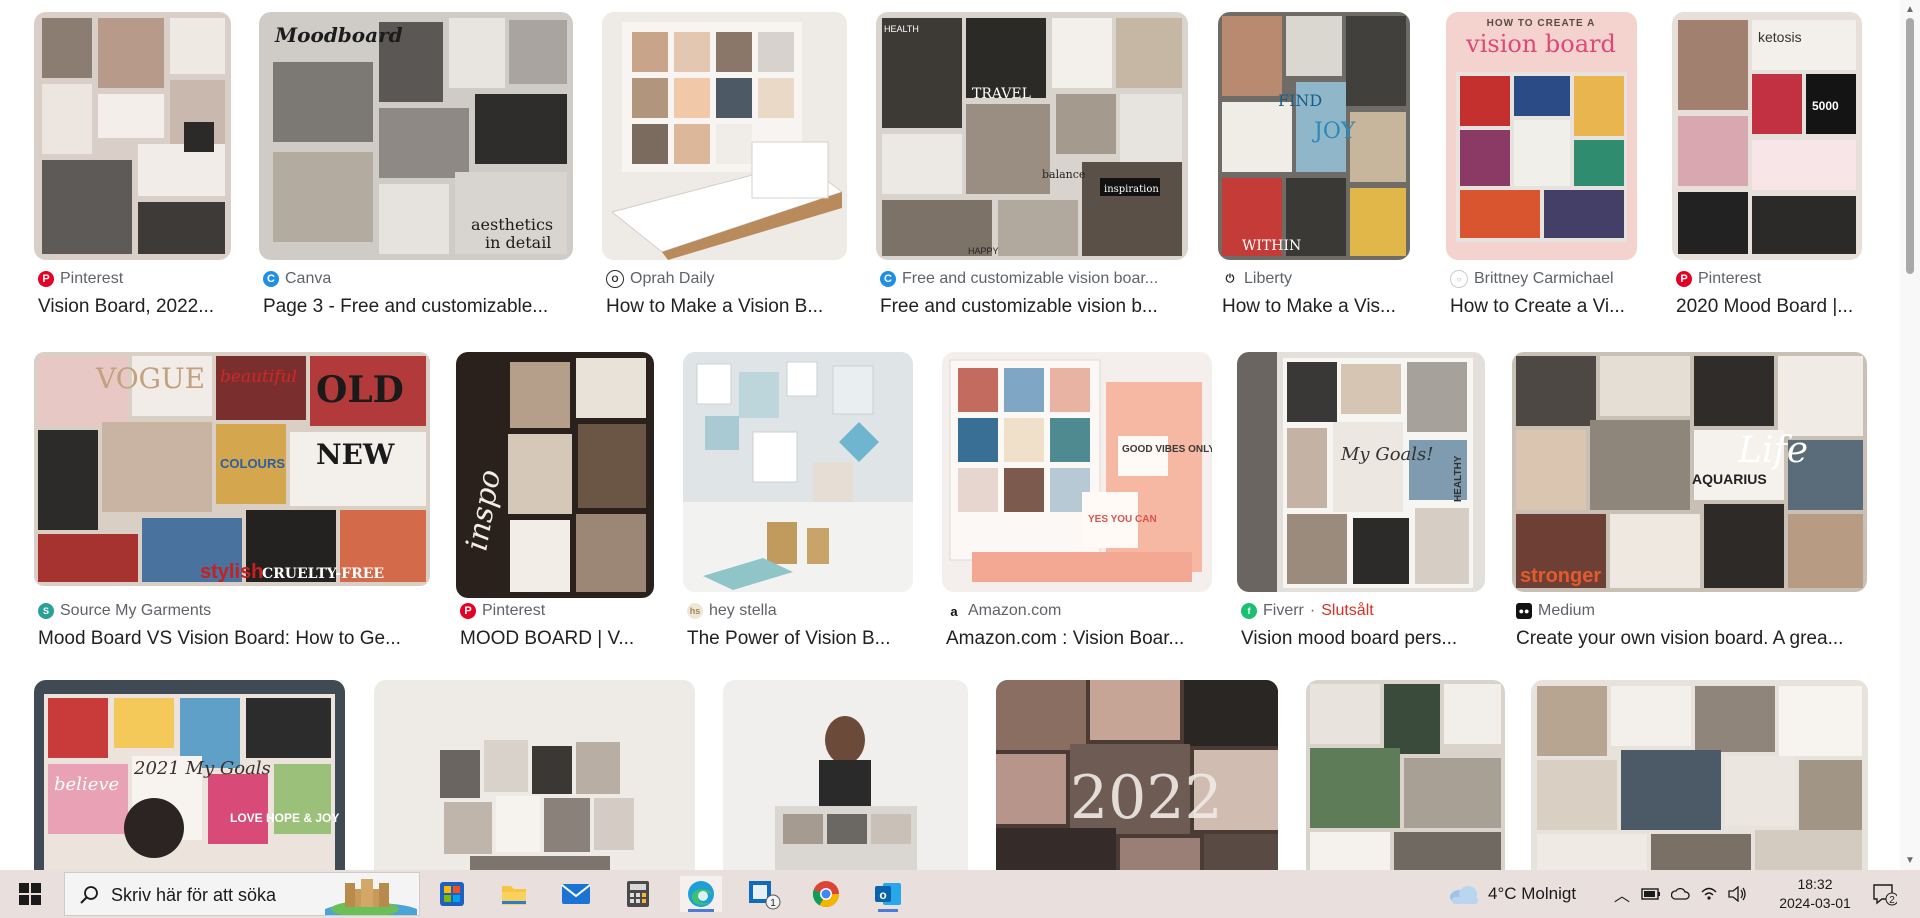 The width and height of the screenshot is (1920, 918). I want to click on scroll-down-arrow-icon: ▼, so click(1910, 860).